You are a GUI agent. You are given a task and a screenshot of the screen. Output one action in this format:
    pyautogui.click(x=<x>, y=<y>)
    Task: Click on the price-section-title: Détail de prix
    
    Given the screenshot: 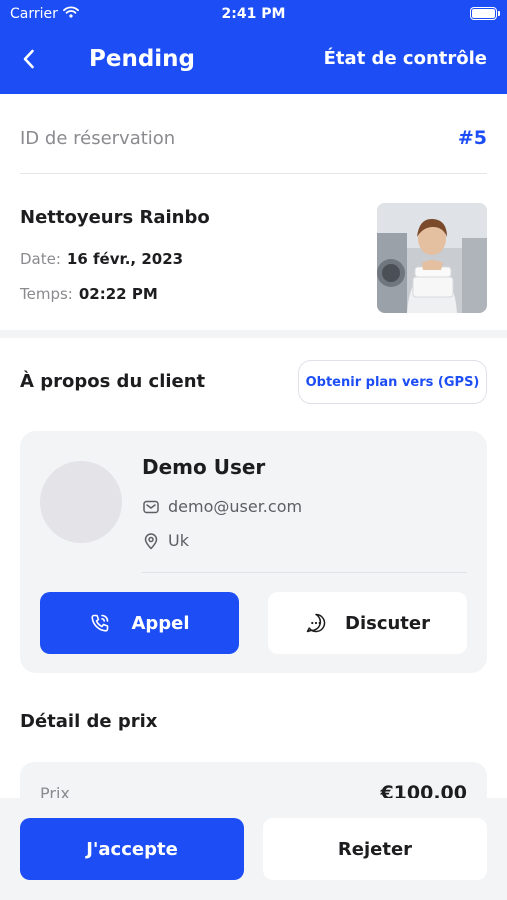 What is the action you would take?
    pyautogui.click(x=89, y=721)
    